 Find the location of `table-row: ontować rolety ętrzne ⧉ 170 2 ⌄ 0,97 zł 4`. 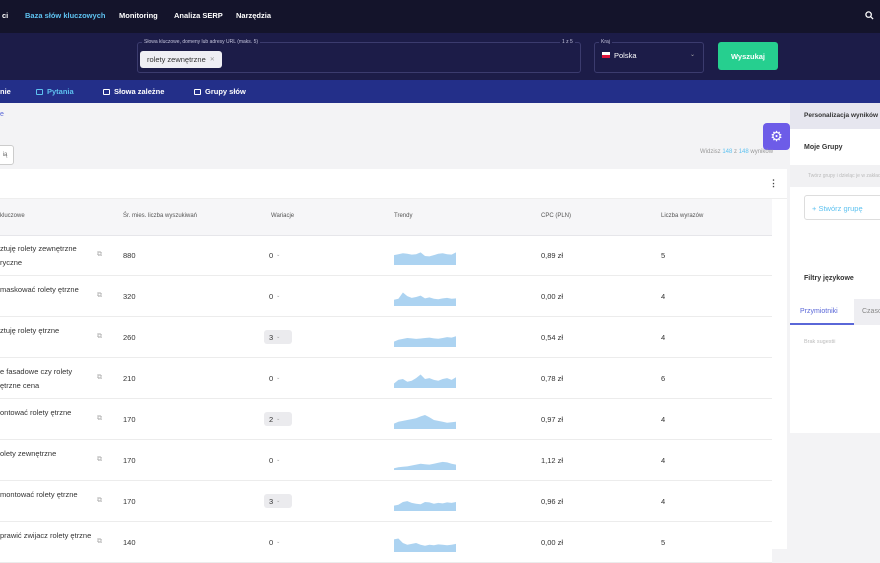

table-row: ontować rolety ętrzne ⧉ 170 2 ⌄ 0,97 zł 4 is located at coordinates (386, 420).